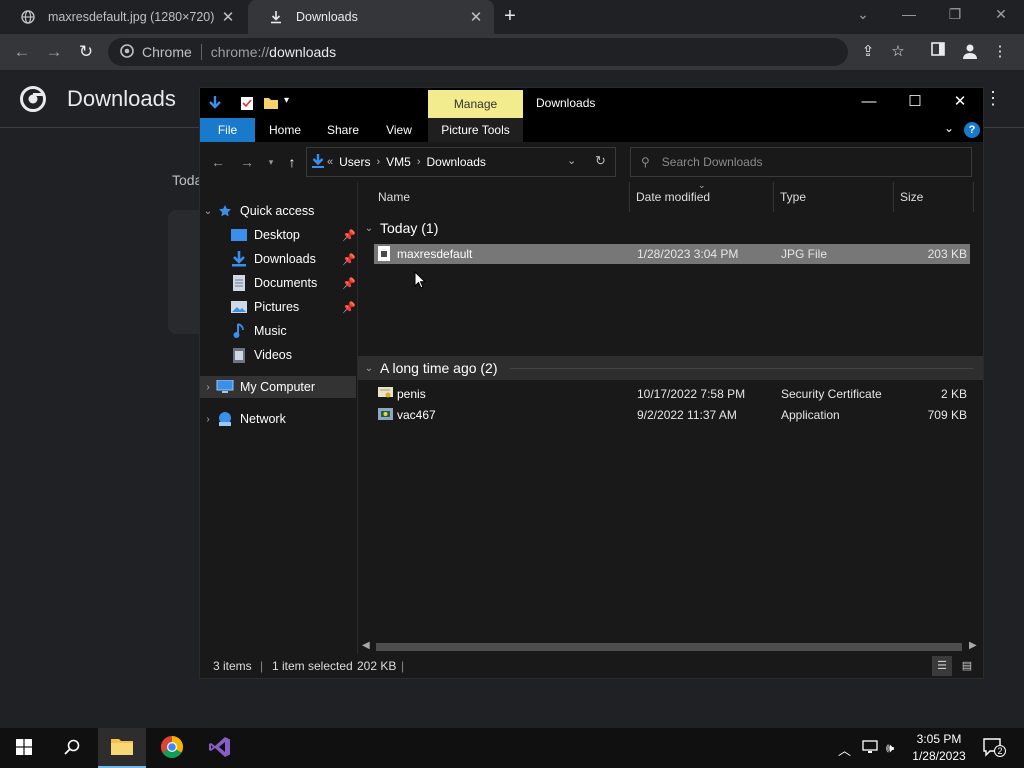 This screenshot has width=1024, height=768. Describe the element at coordinates (1001, 15) in the screenshot. I see `close-window-button: ✕` at that location.